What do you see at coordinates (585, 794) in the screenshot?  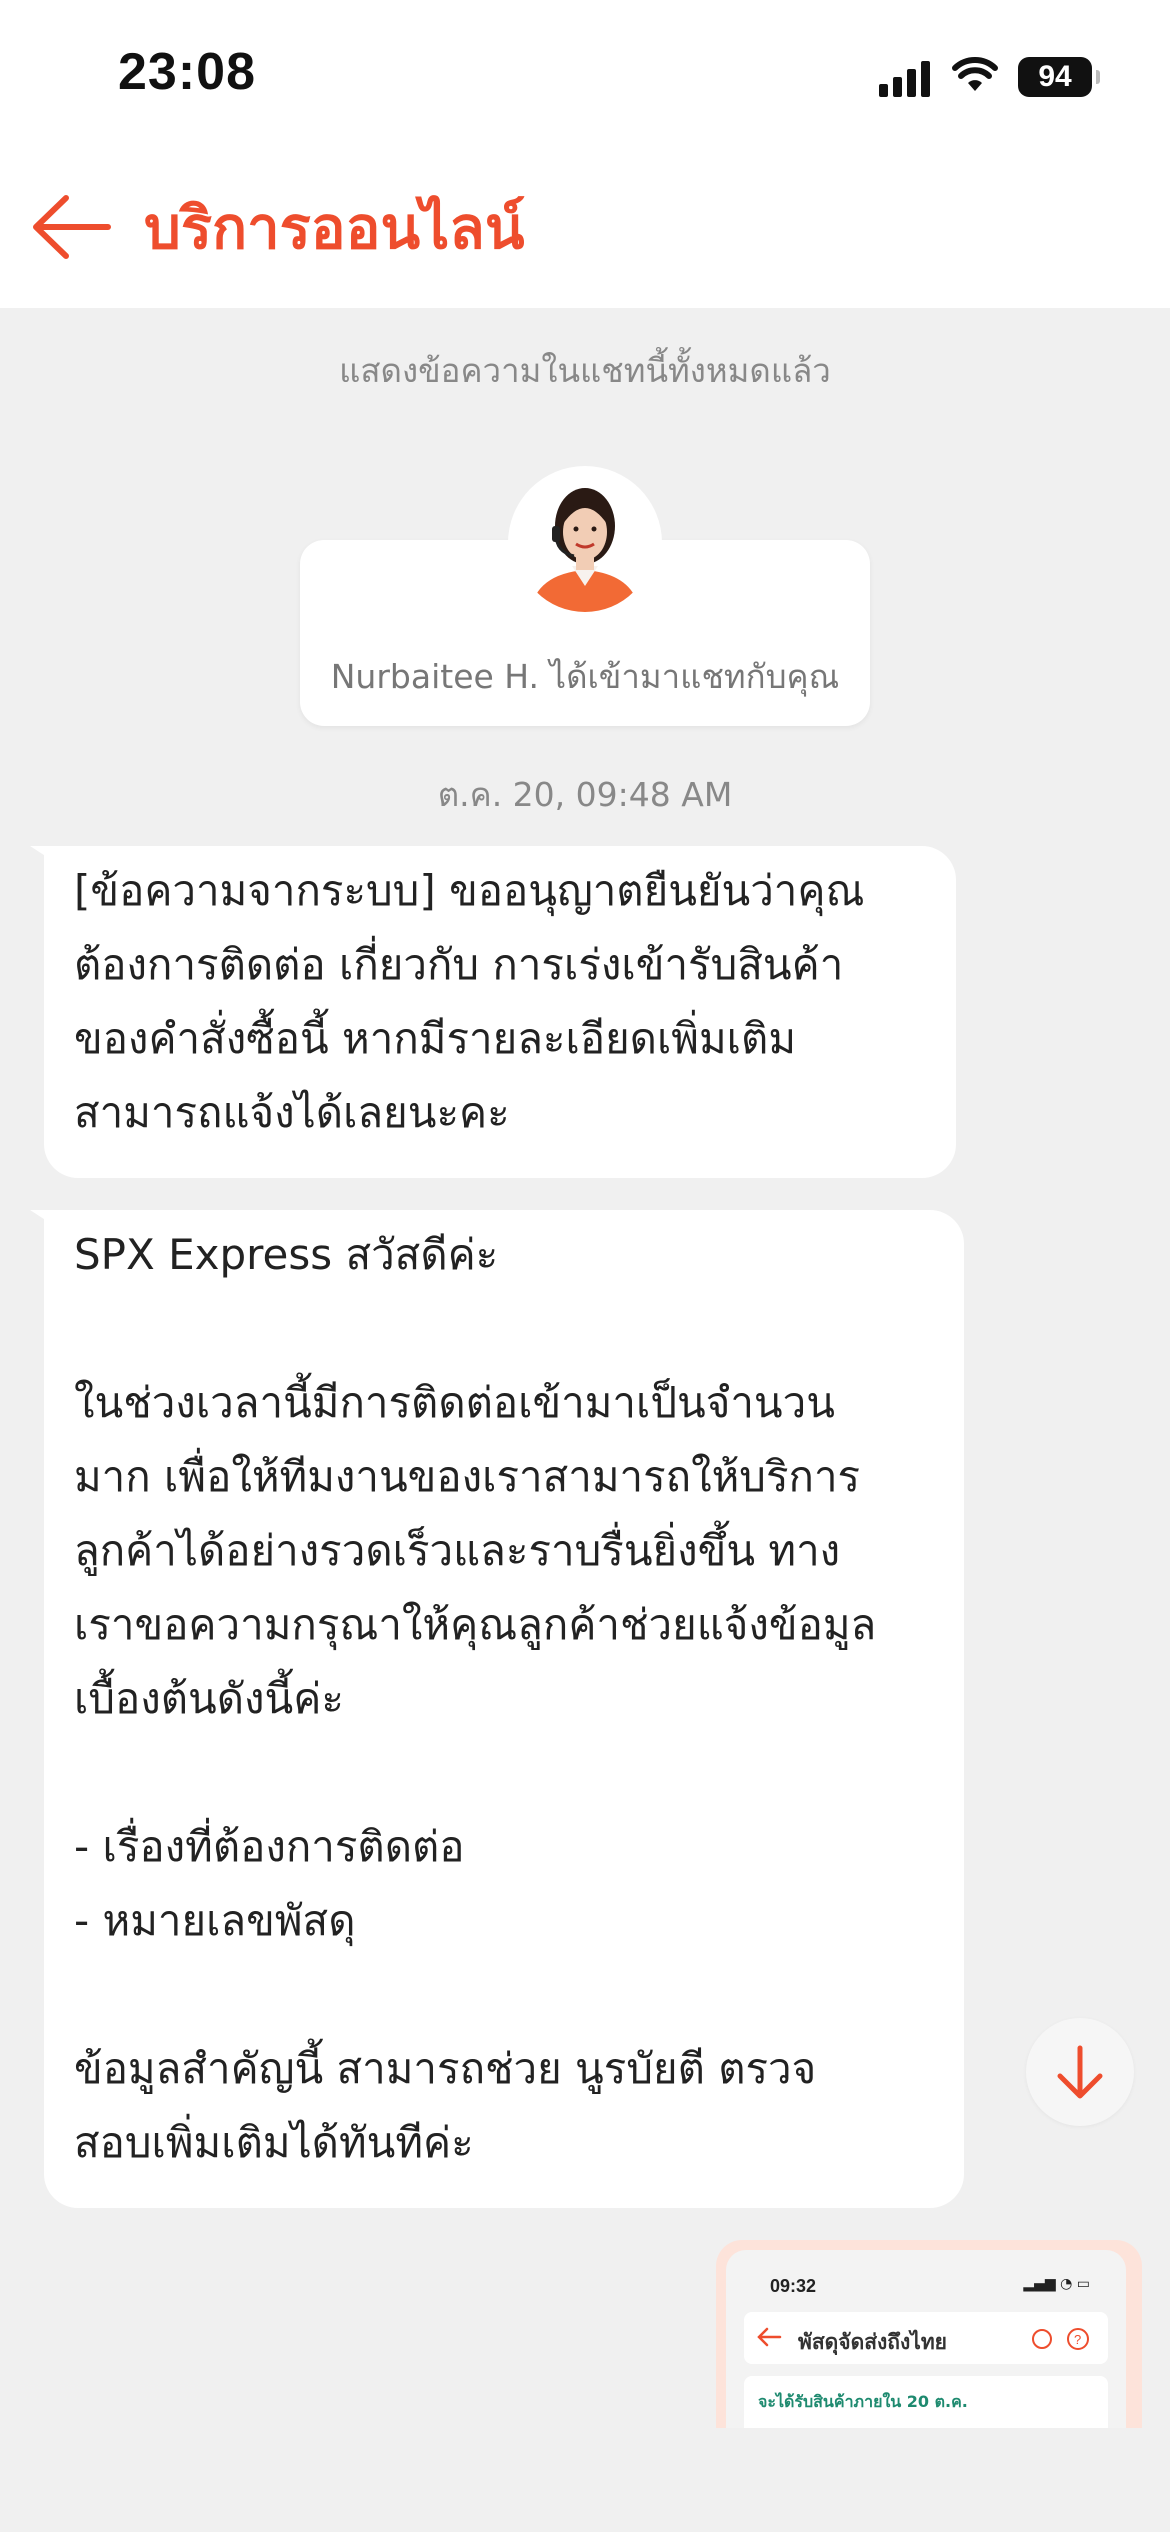 I see `message-timestamp: ต.ค. 20, 09:48 AM` at bounding box center [585, 794].